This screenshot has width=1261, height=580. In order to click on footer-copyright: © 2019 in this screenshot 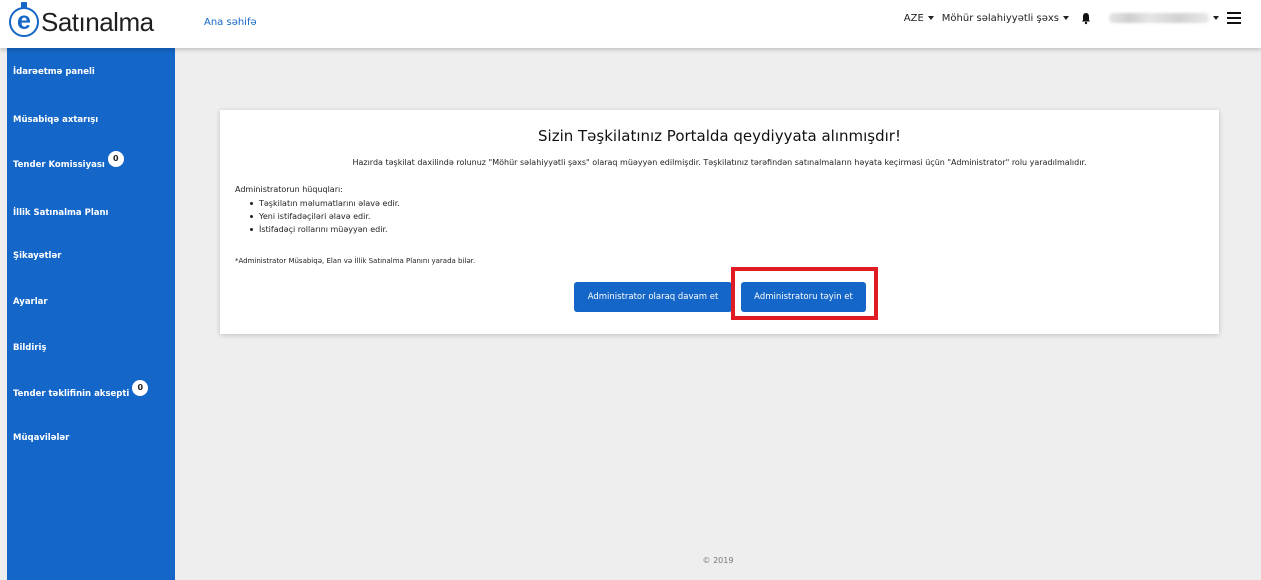, I will do `click(718, 560)`.